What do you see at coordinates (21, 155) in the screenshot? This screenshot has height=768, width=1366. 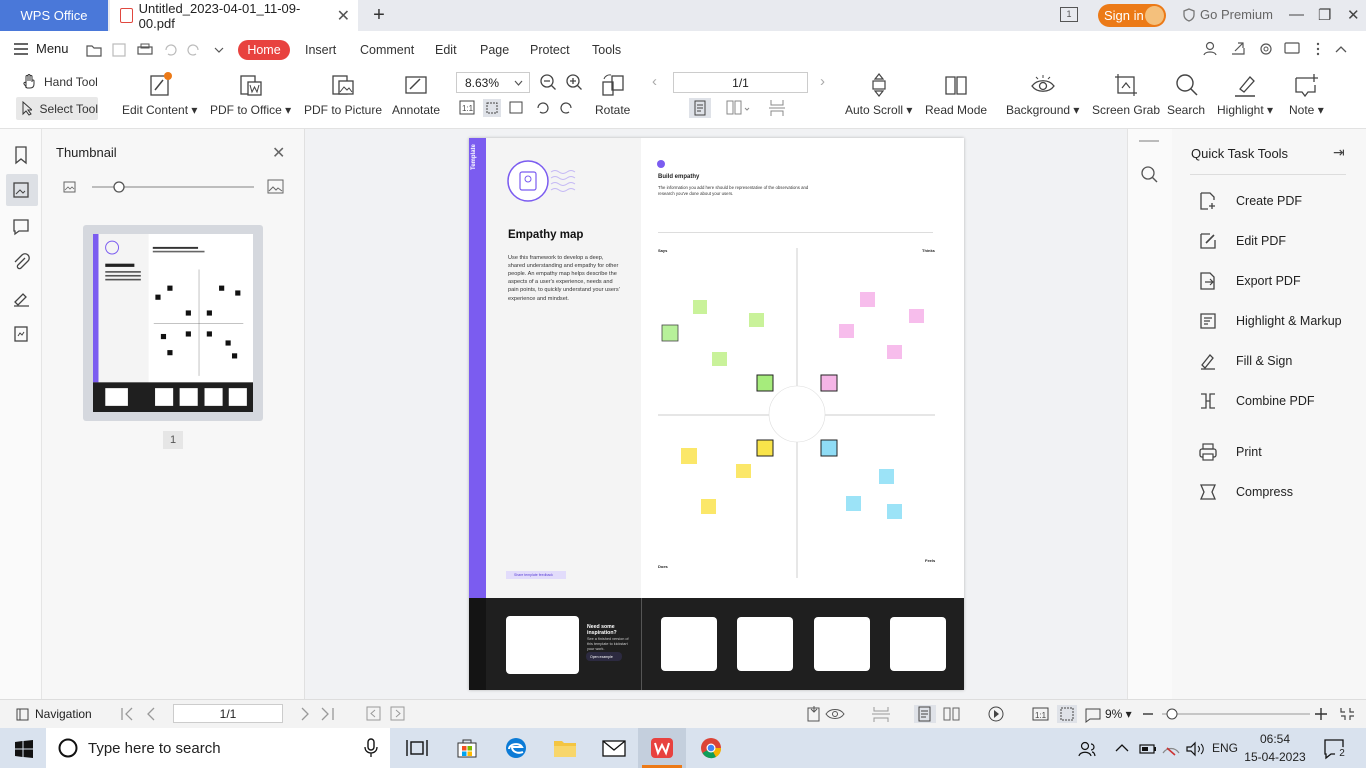 I see `bookmark-icon` at bounding box center [21, 155].